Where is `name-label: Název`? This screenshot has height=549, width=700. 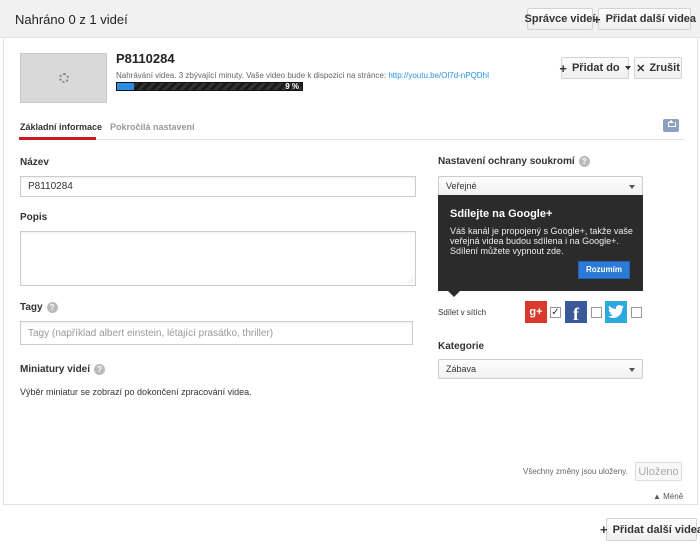 name-label: Název is located at coordinates (34, 162).